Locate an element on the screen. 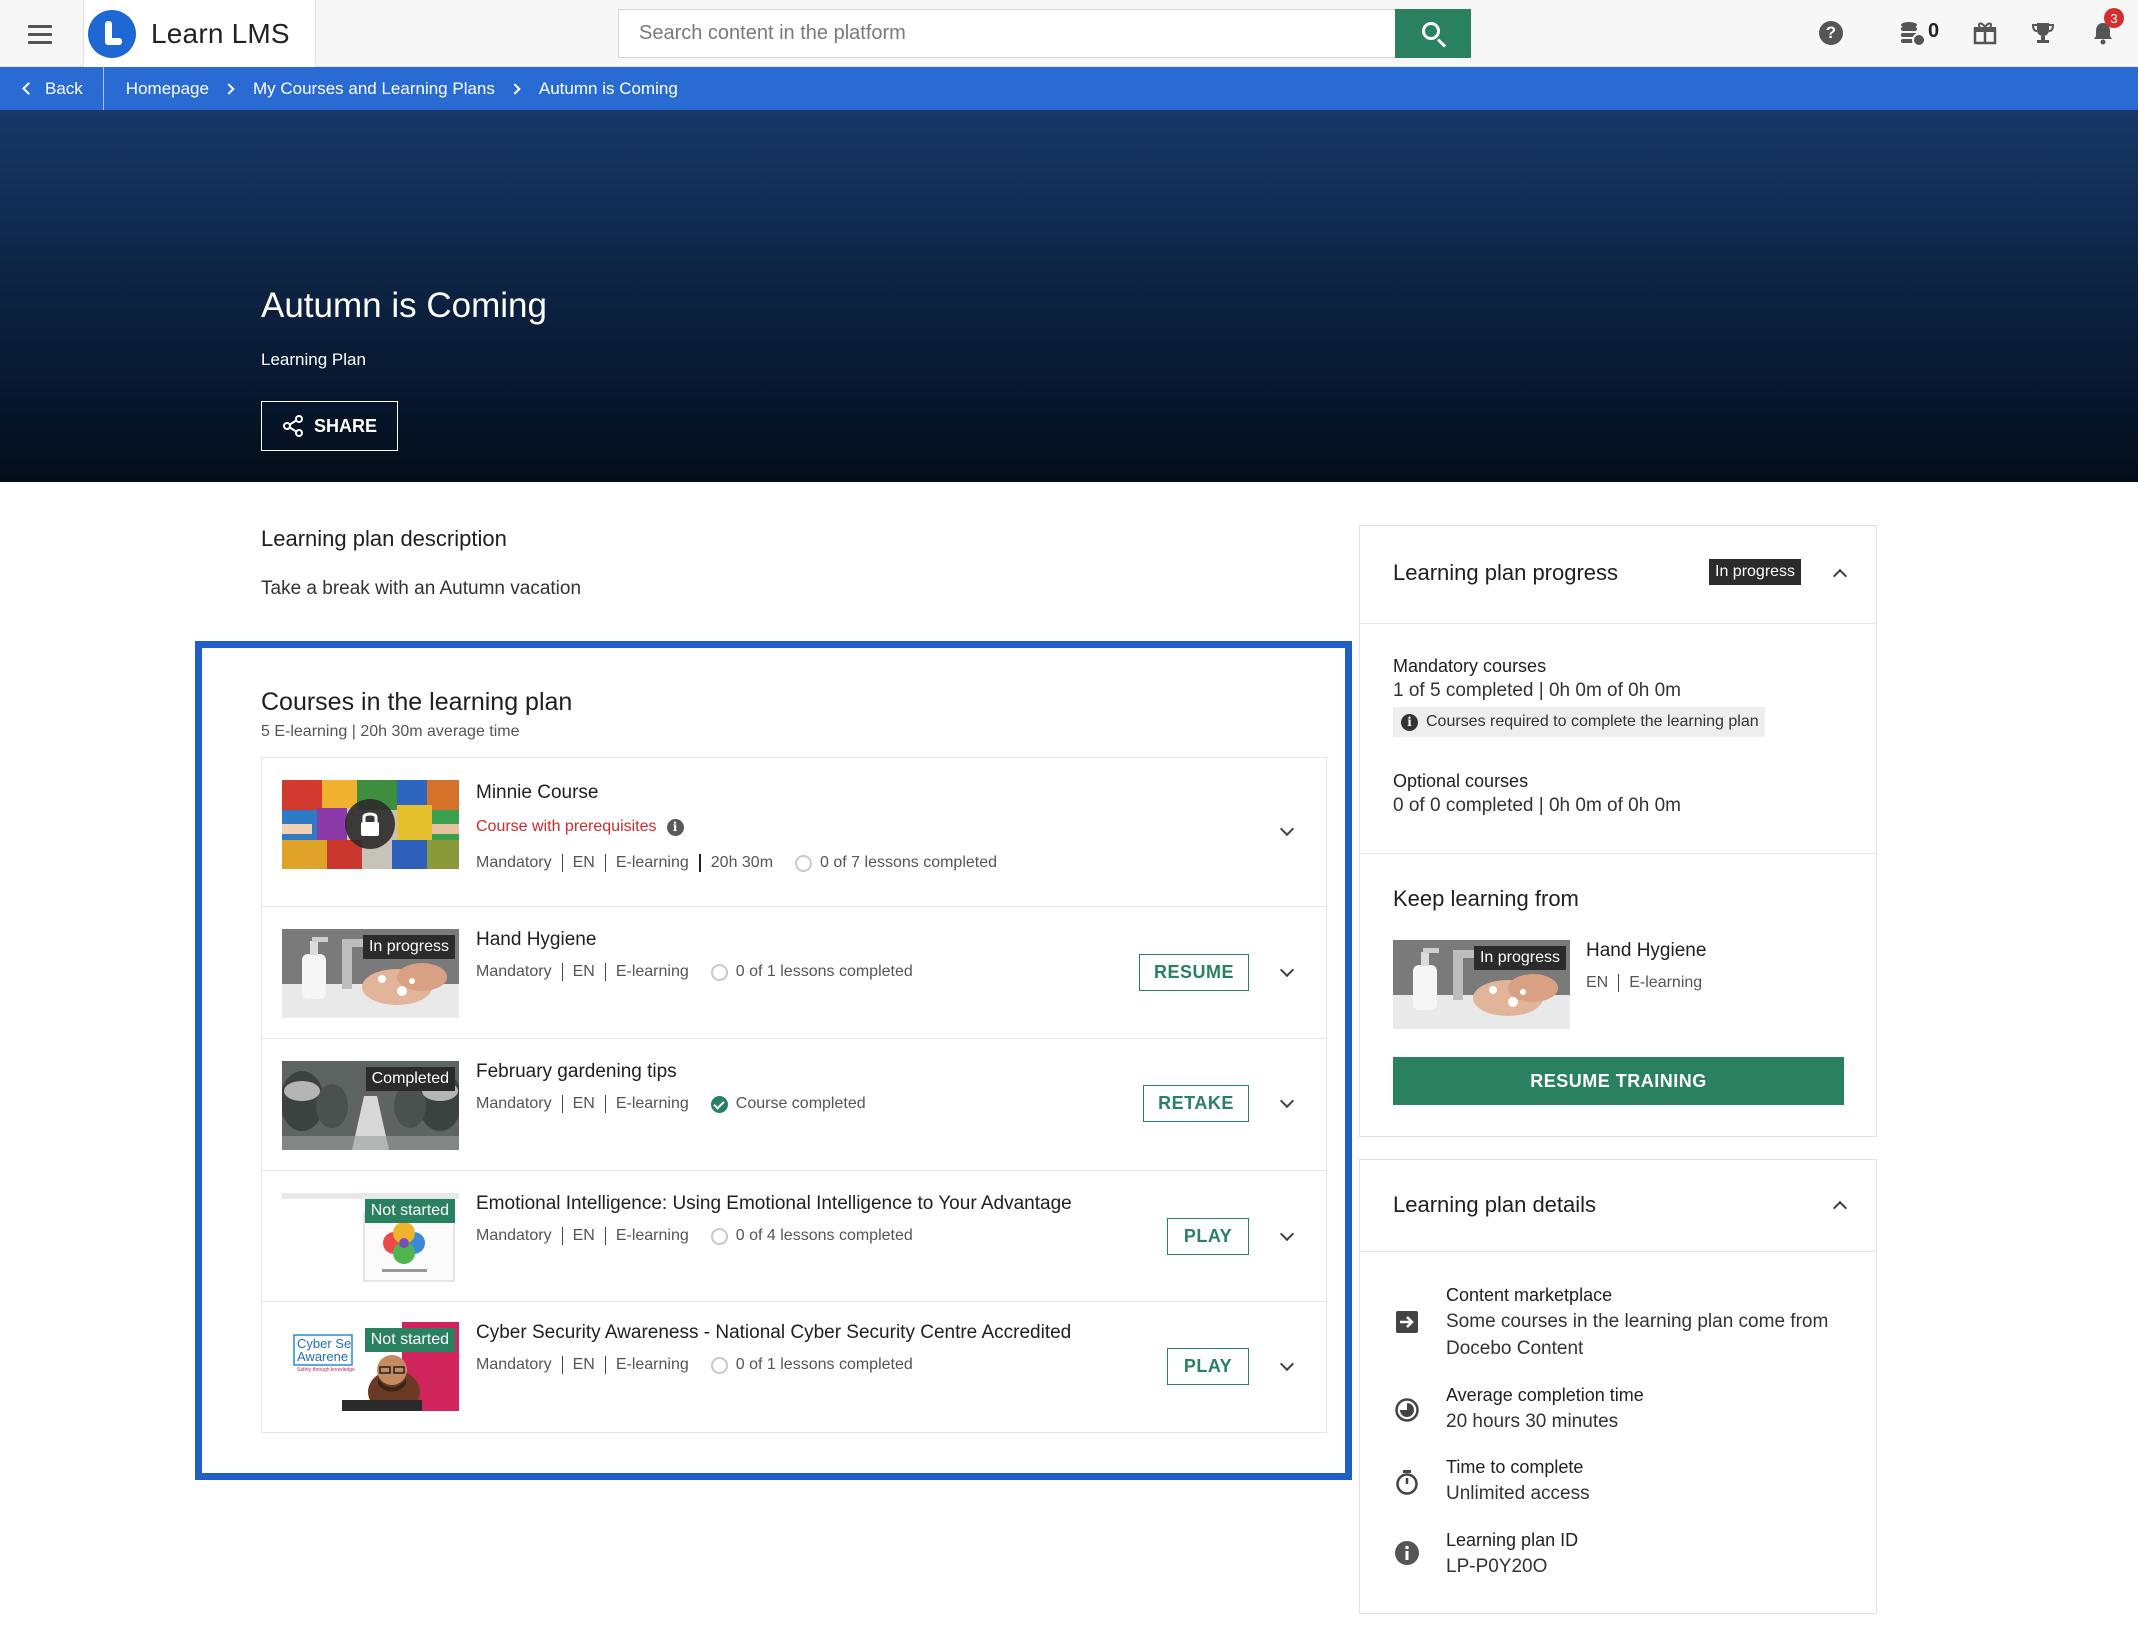 This screenshot has height=1630, width=2138. keep-learning-course: Hand Hygiene is located at coordinates (1646, 951).